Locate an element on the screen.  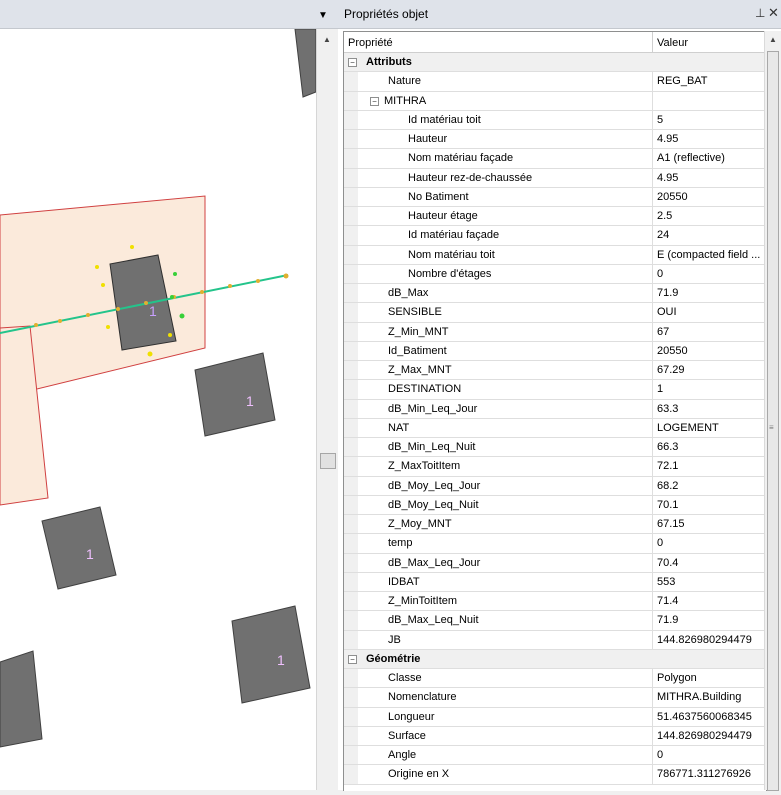
property-value: 553 is located at coordinates (710, 582).